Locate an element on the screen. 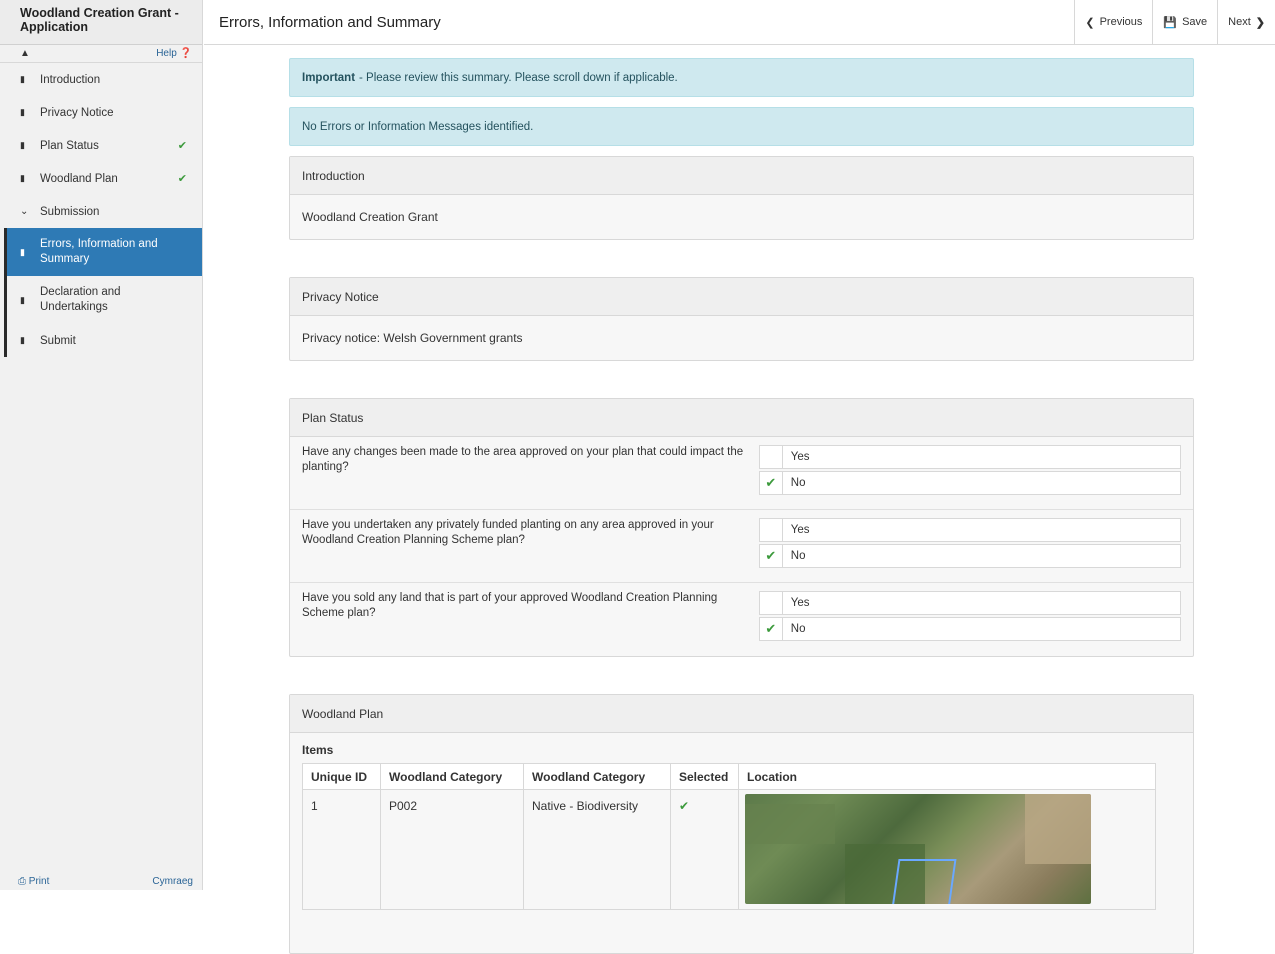  sidebar-item-errors-summary: ▮ Errors, Information and Summary is located at coordinates (104, 252).